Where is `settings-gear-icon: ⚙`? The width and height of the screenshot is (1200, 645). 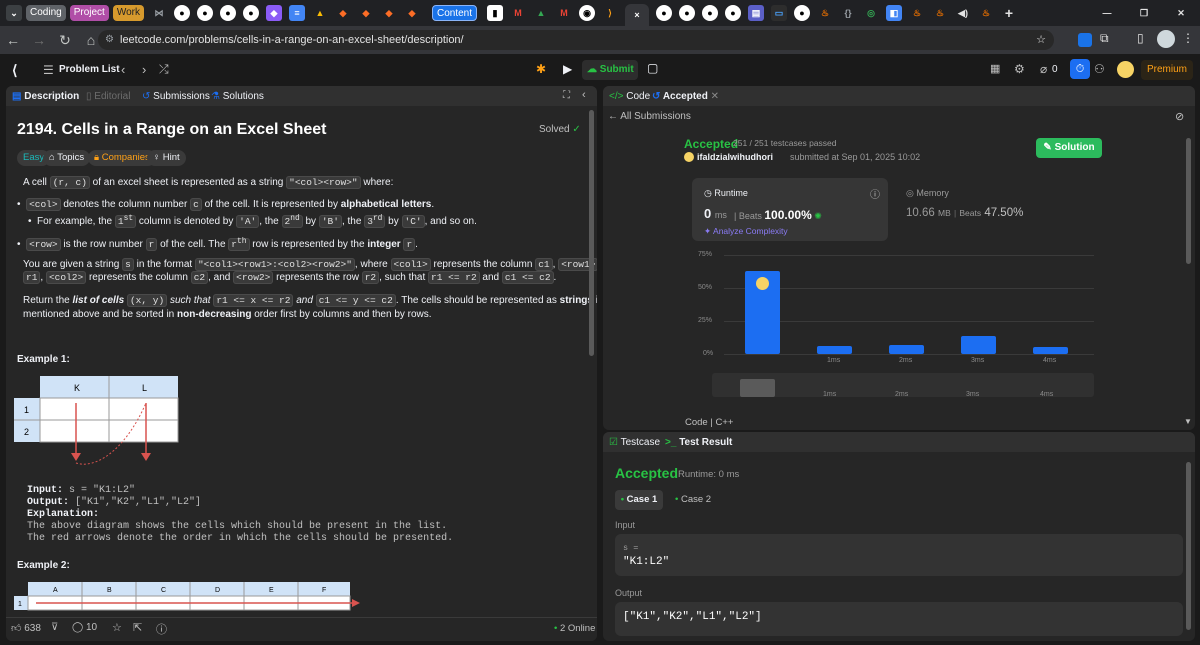
settings-gear-icon: ⚙ is located at coordinates (1019, 69).